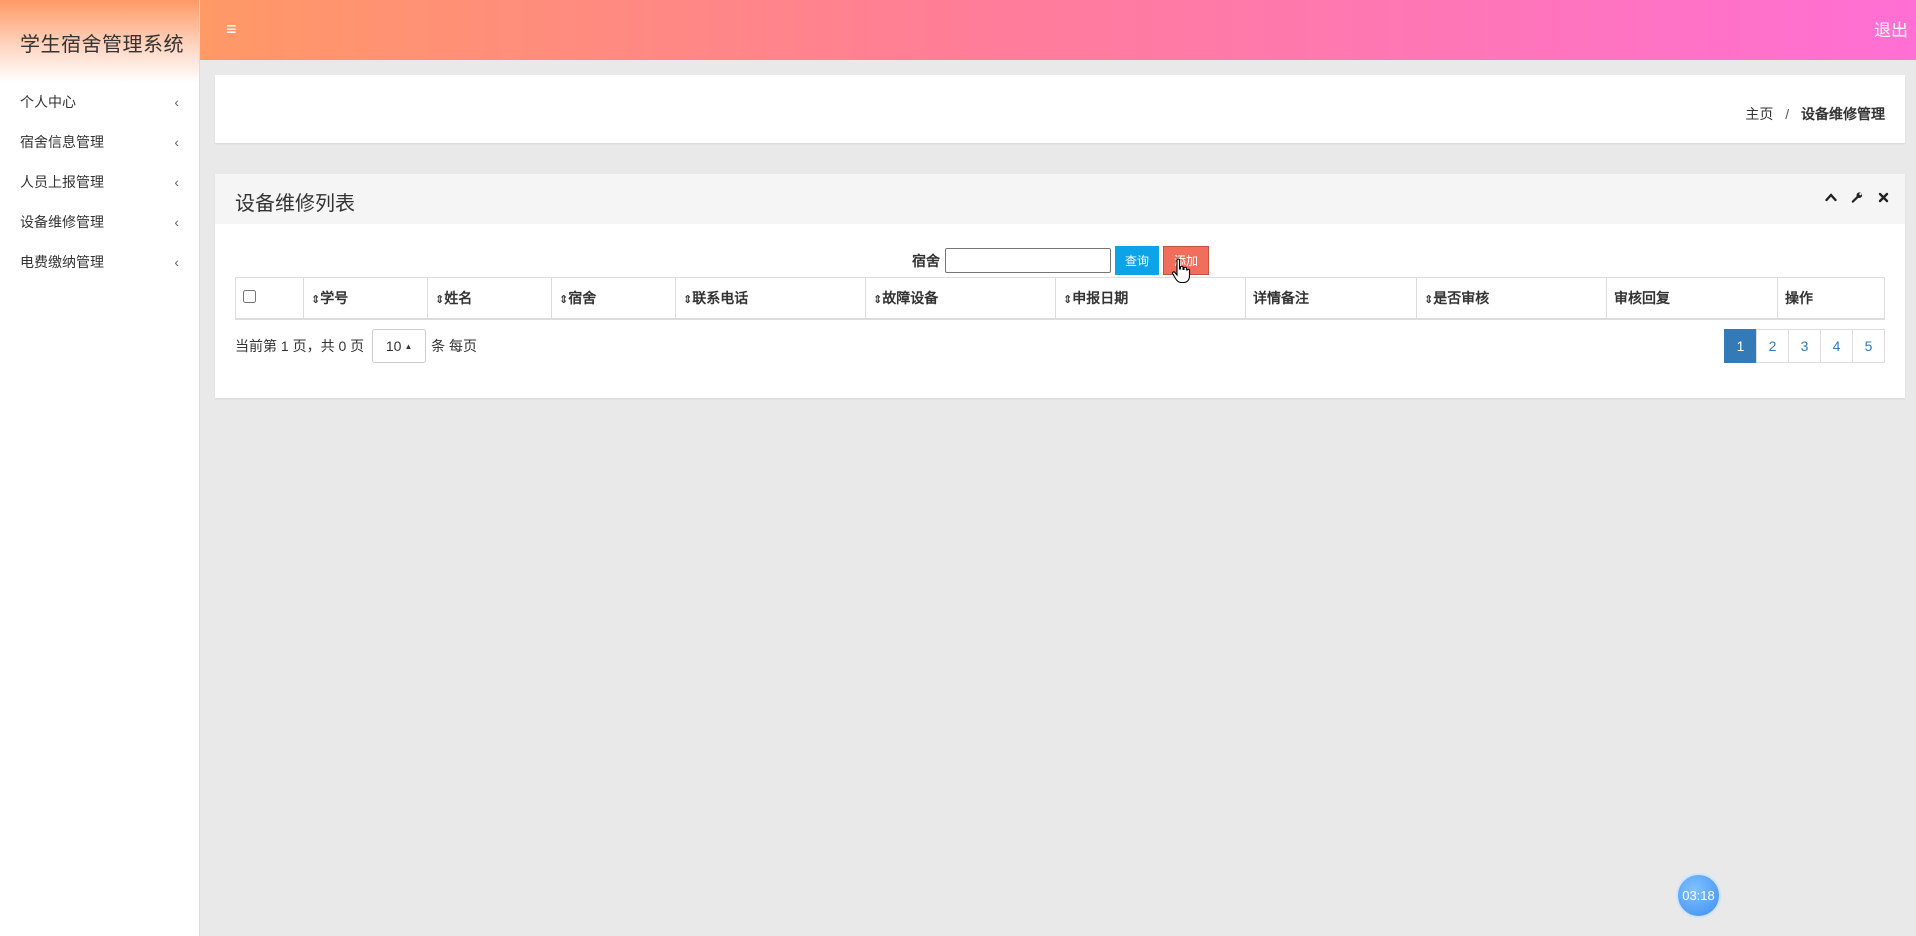 Image resolution: width=1916 pixels, height=936 pixels. Describe the element at coordinates (1891, 28) in the screenshot. I see `logout-button: 退出` at that location.